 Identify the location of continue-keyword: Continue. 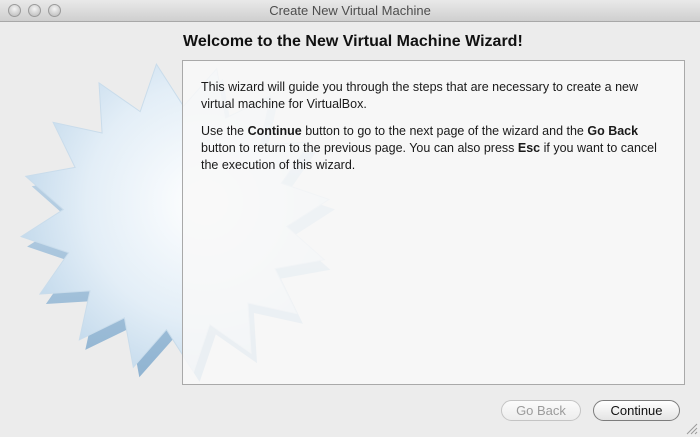
(274, 131).